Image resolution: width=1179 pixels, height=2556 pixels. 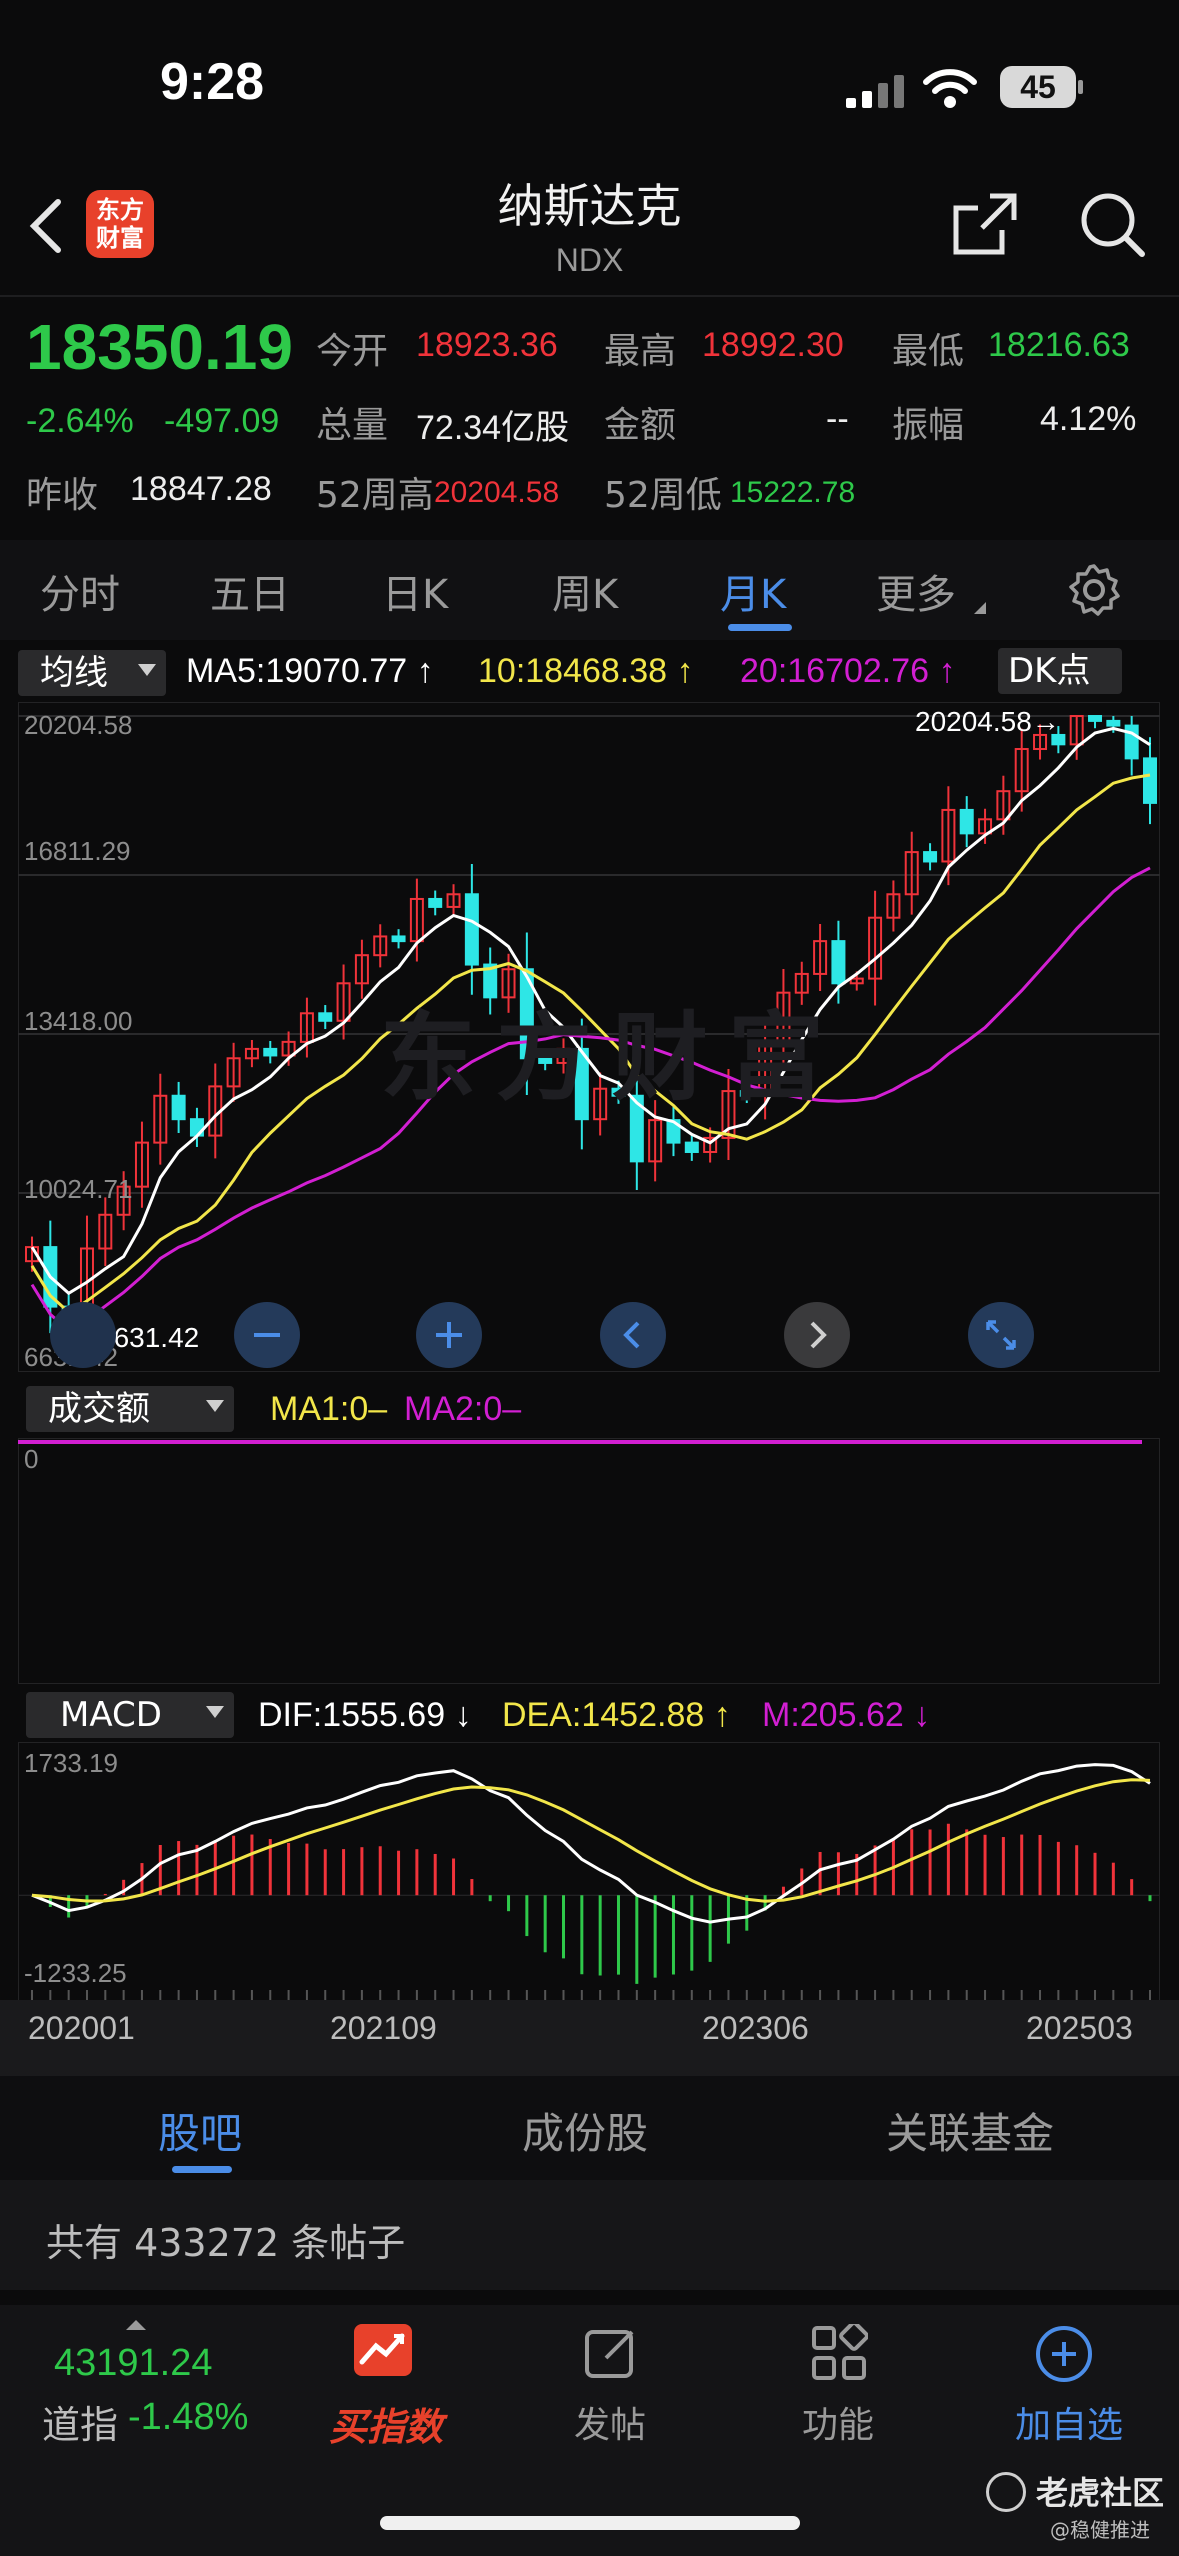 What do you see at coordinates (83, 1335) in the screenshot?
I see `scroll-start-button` at bounding box center [83, 1335].